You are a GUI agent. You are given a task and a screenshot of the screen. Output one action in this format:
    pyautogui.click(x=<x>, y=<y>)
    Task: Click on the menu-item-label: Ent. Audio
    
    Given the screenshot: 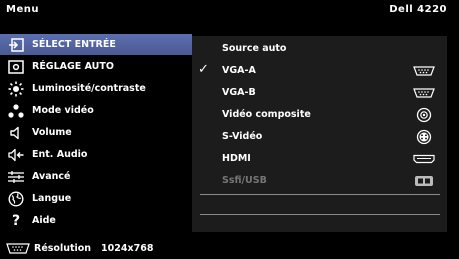 What is the action you would take?
    pyautogui.click(x=60, y=154)
    